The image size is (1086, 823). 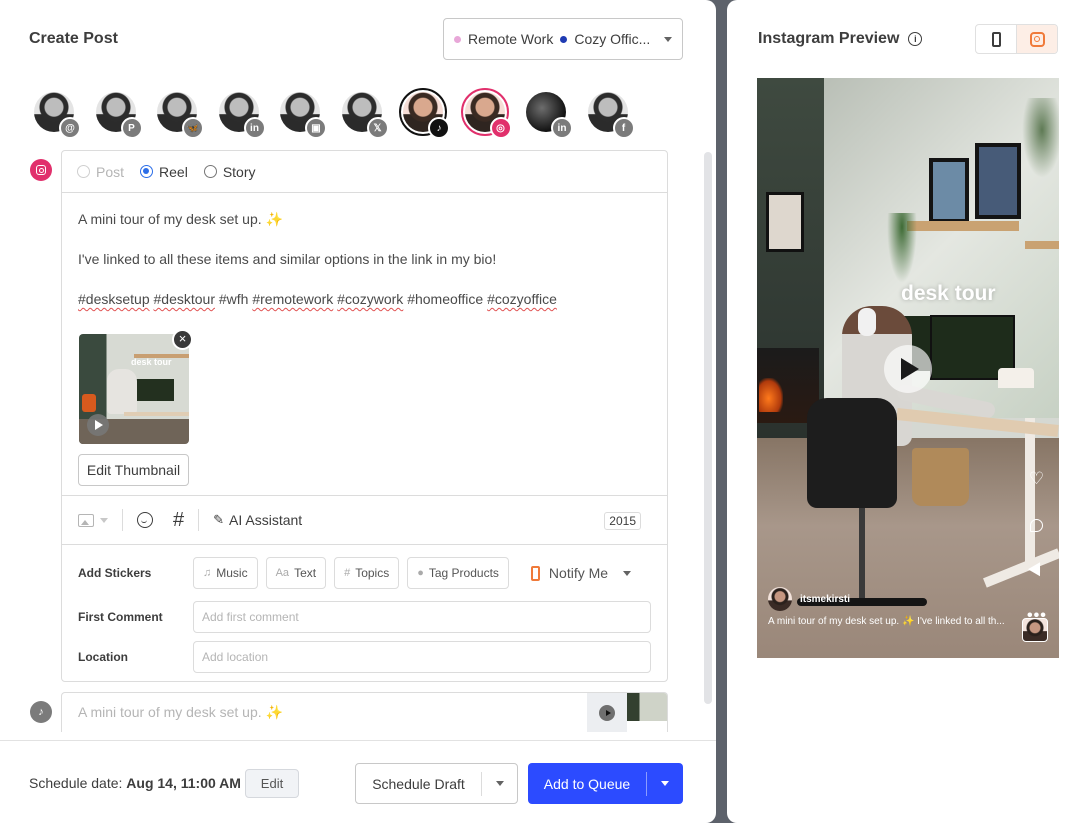 I want to click on like-button, so click(x=1036, y=480).